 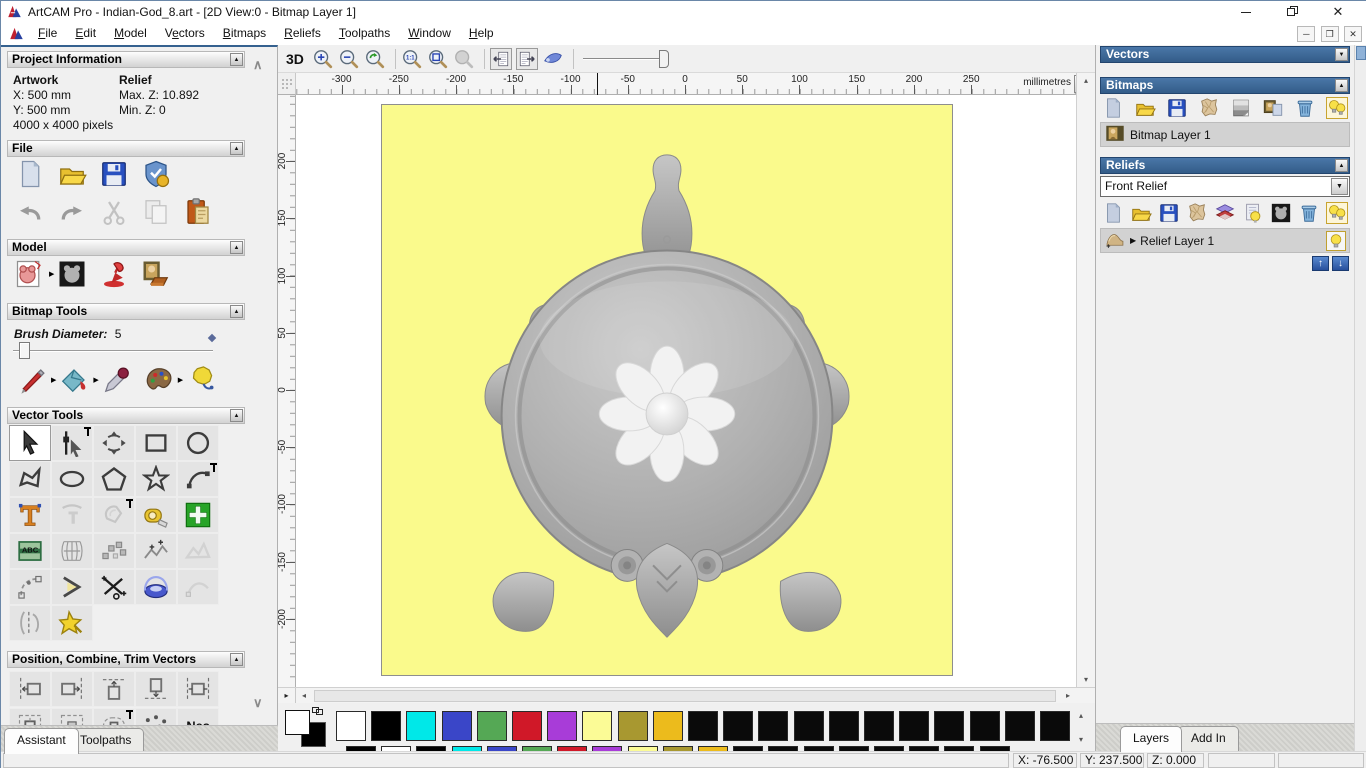 What do you see at coordinates (1113, 108) in the screenshot?
I see `new-page-icon` at bounding box center [1113, 108].